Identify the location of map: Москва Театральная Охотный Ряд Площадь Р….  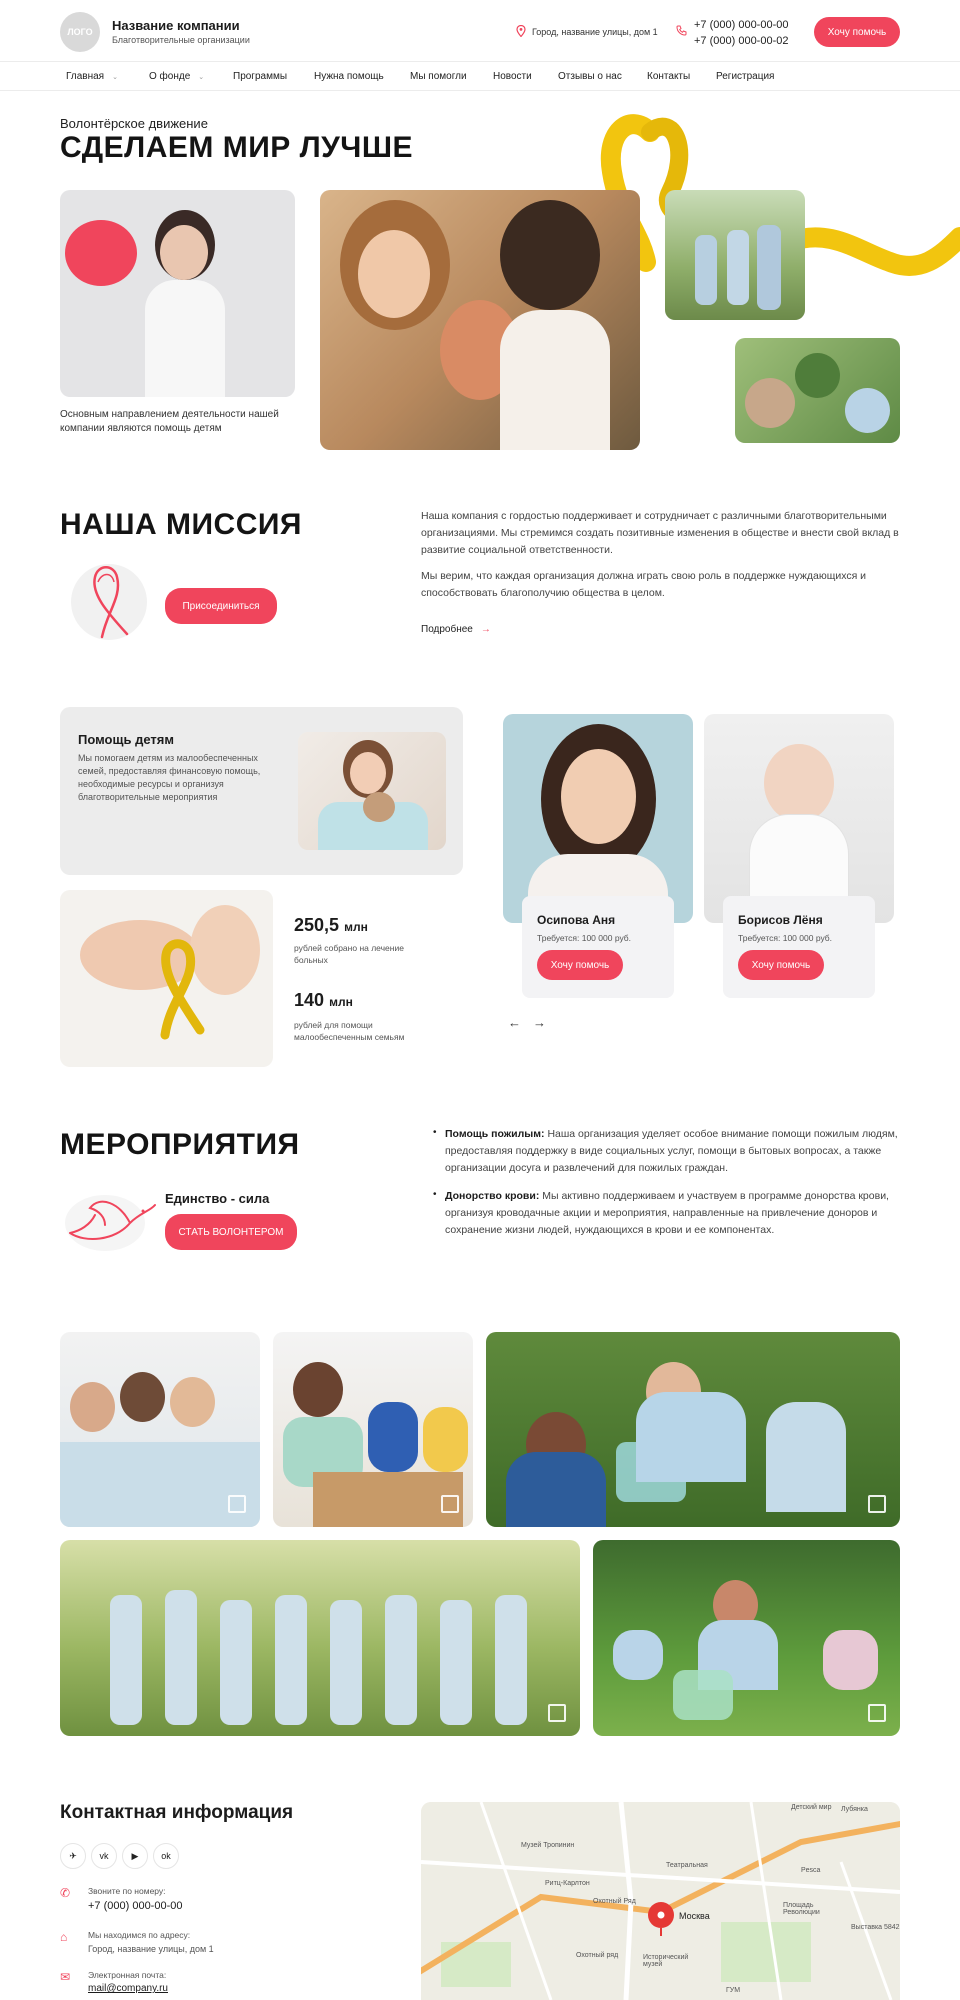
(660, 1901).